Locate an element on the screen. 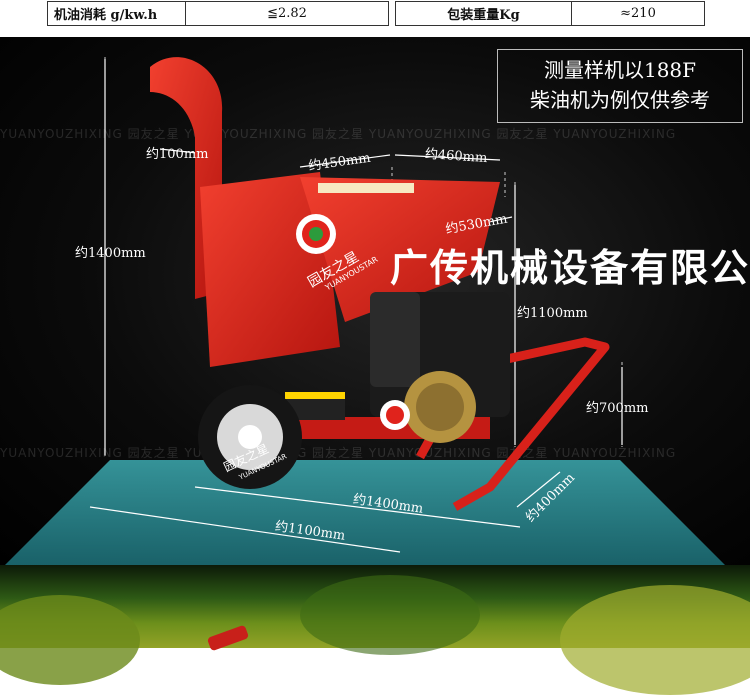 This screenshot has width=750, height=695. spec-row: 机油消耗 g/kw.h ≦2.82 包装重量Kg ≈210 is located at coordinates (376, 13).